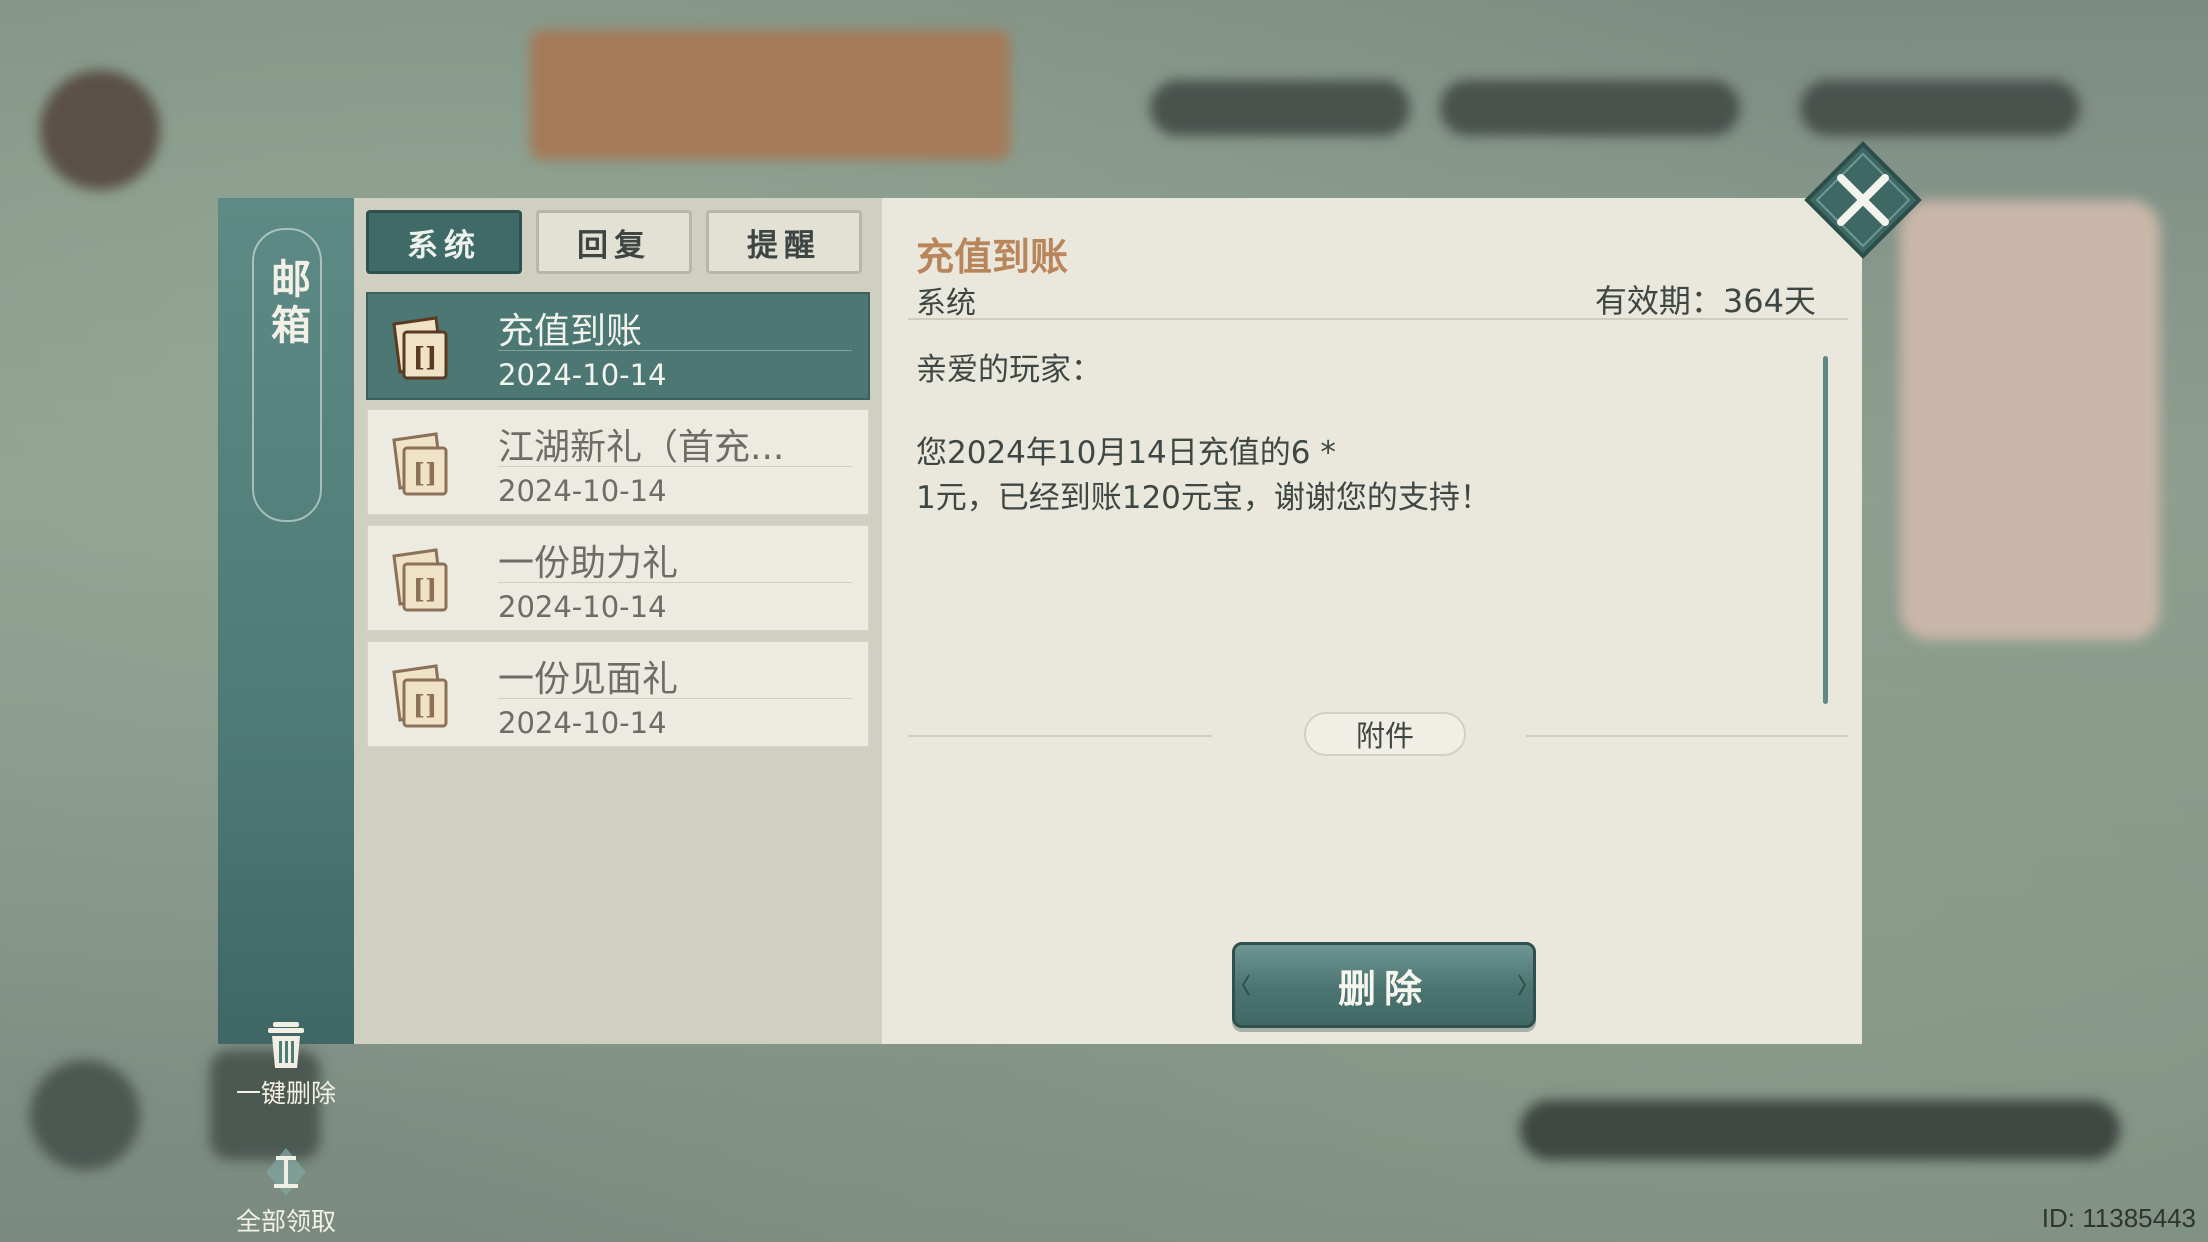 The height and width of the screenshot is (1242, 2208). I want to click on mailbox-rail: 邮箱 一键删除 全部领取, so click(286, 717).